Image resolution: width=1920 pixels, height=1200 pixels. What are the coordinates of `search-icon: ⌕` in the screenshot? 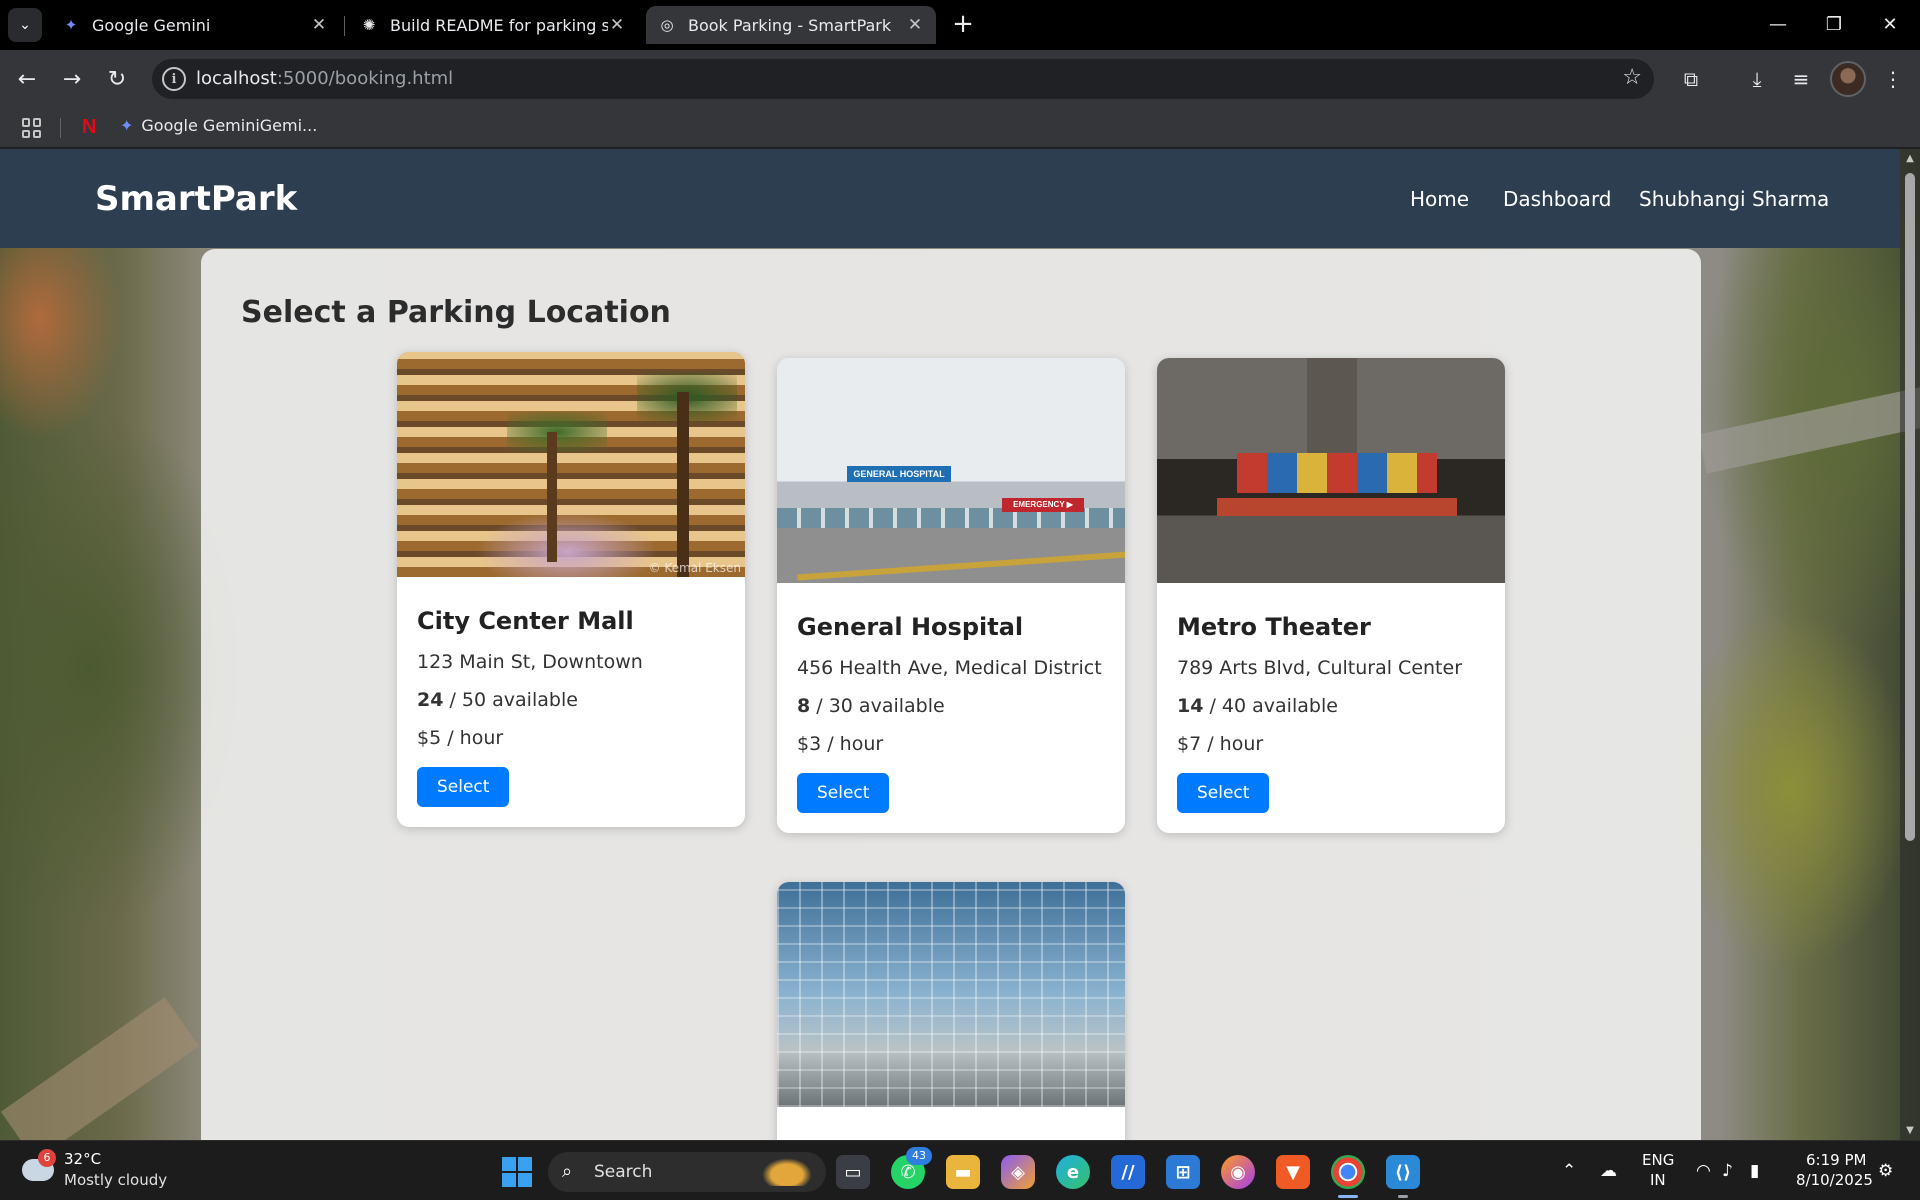 It's located at (567, 1171).